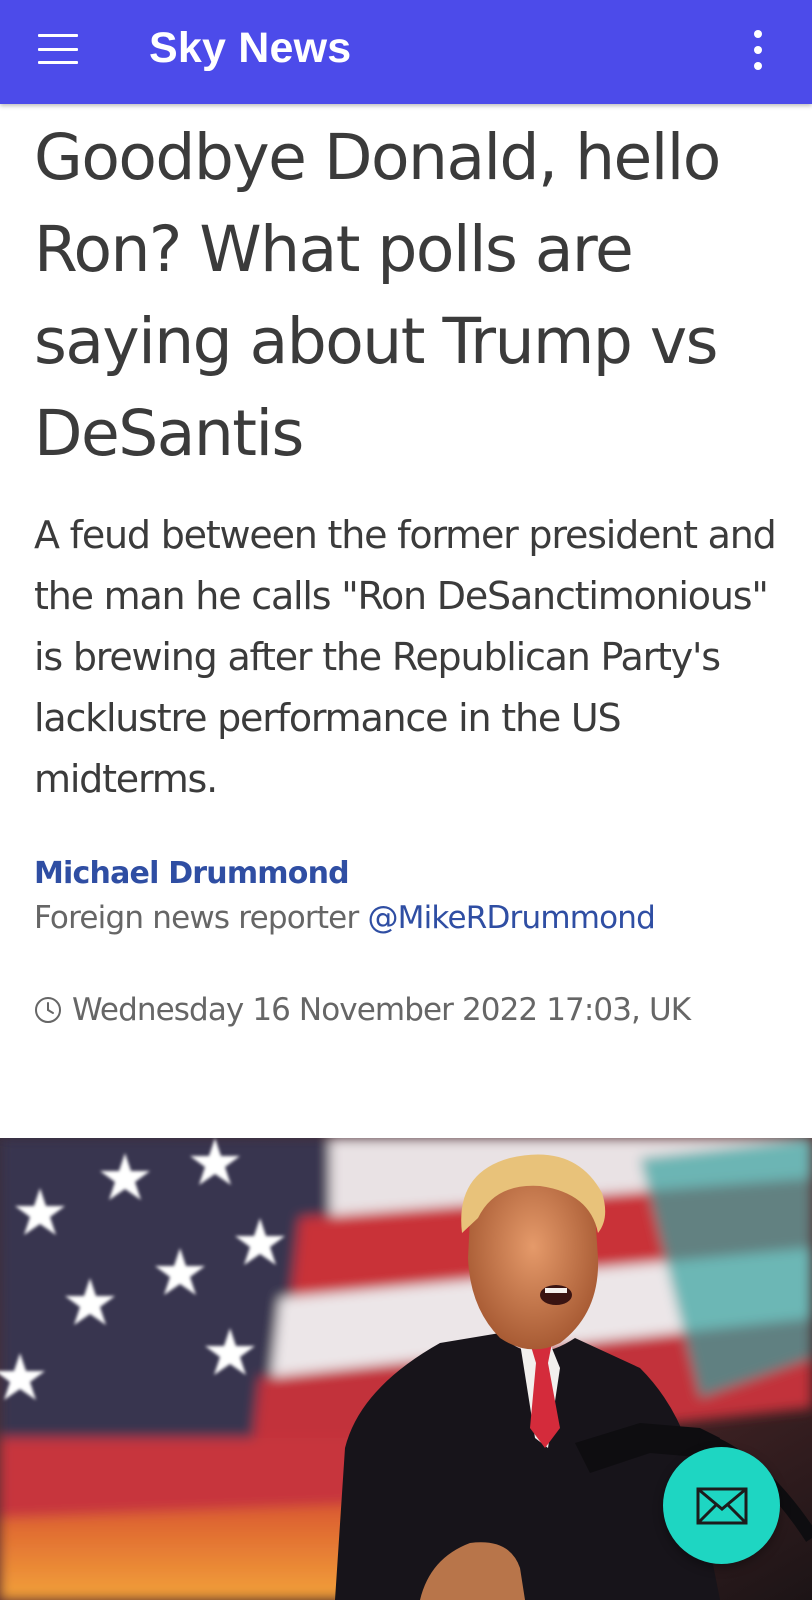  Describe the element at coordinates (381, 1010) in the screenshot. I see `timestamp-text: Wednesday 16 November 2022 17:03, UK` at that location.